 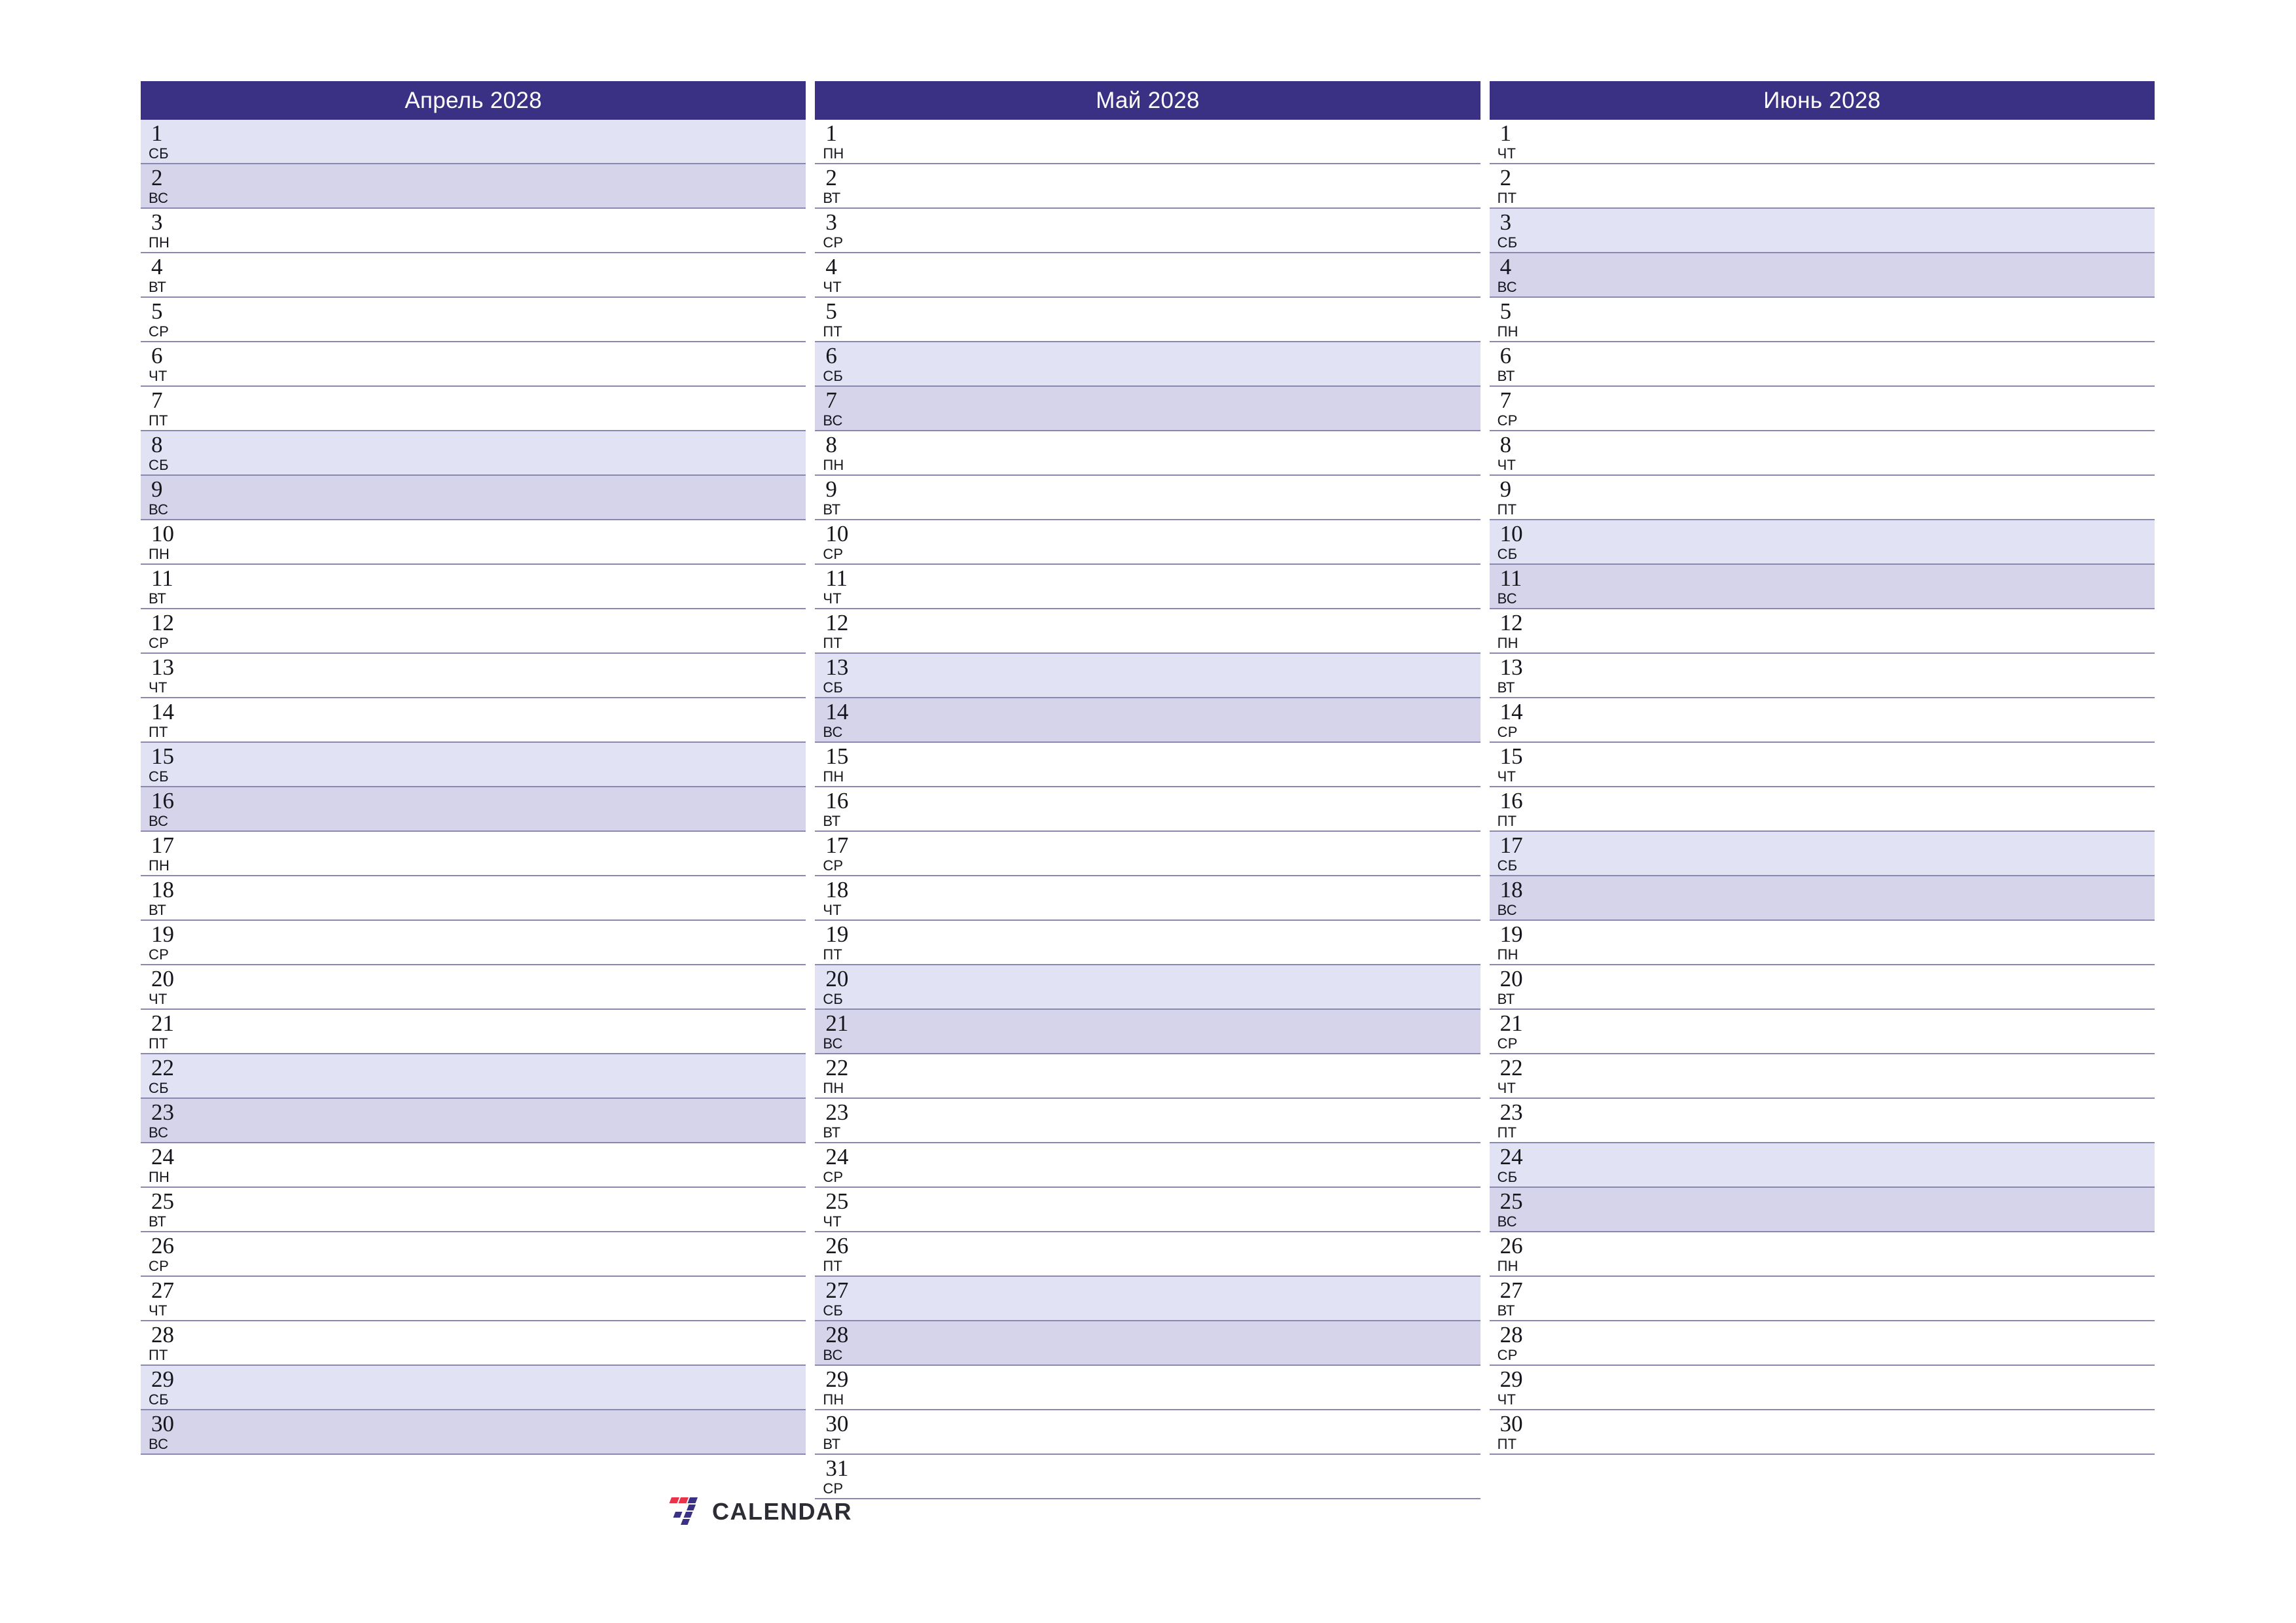 I want to click on day-row: 30 ПТ, so click(x=1822, y=1432).